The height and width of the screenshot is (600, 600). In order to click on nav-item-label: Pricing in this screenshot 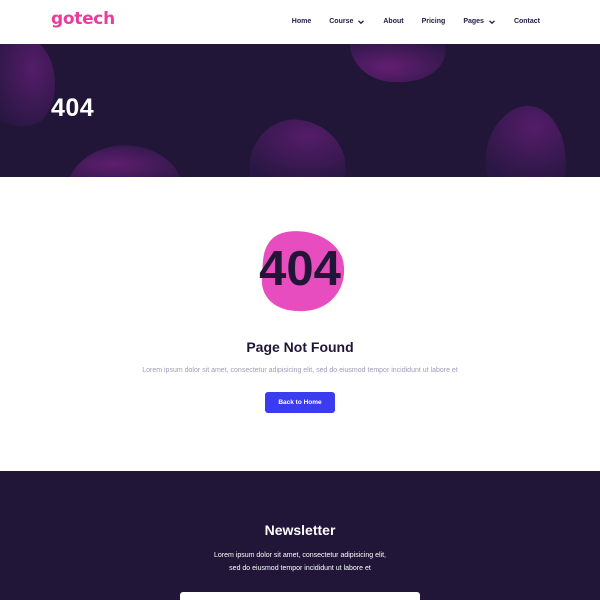, I will do `click(433, 21)`.